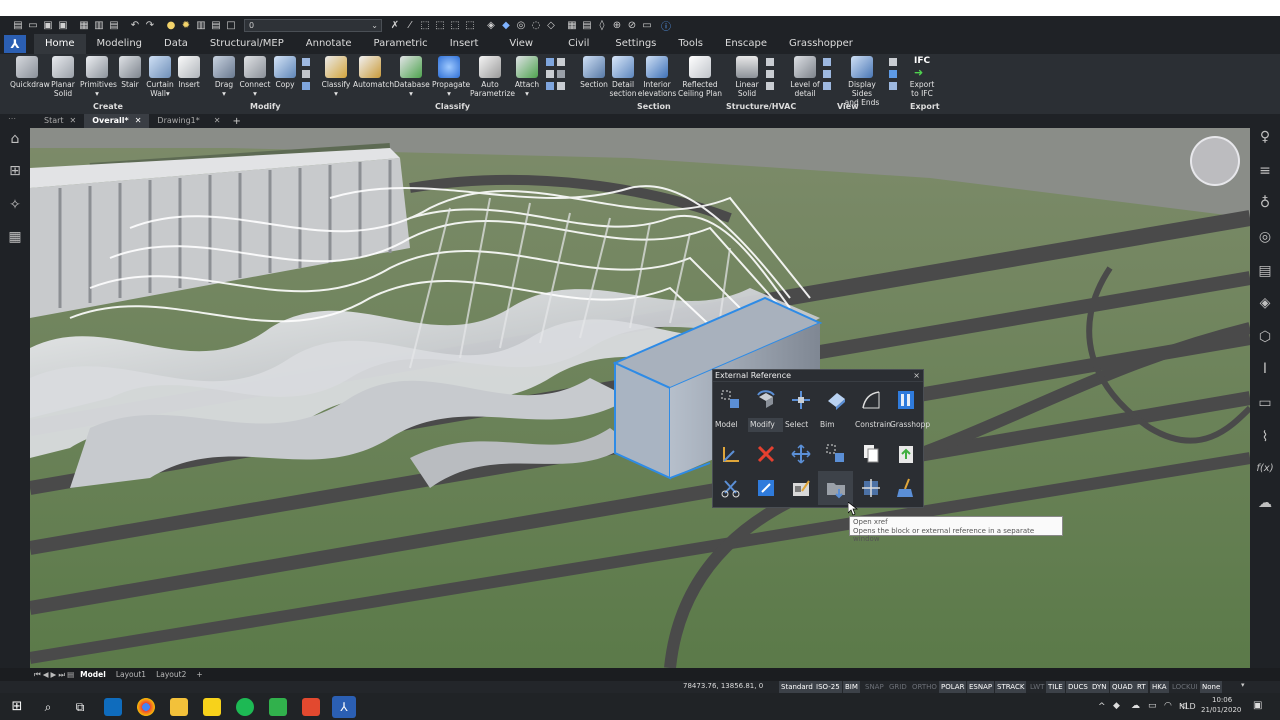 This screenshot has width=1280, height=720. Describe the element at coordinates (632, 25) in the screenshot. I see `link-icon: ⊘` at that location.